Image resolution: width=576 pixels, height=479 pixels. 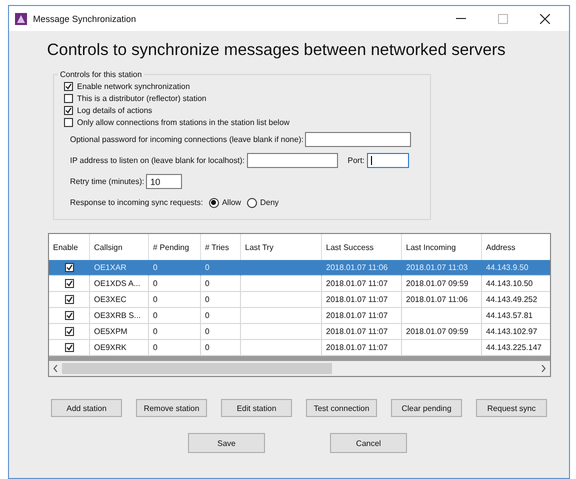 What do you see at coordinates (543, 368) in the screenshot?
I see `scroll-right-icon` at bounding box center [543, 368].